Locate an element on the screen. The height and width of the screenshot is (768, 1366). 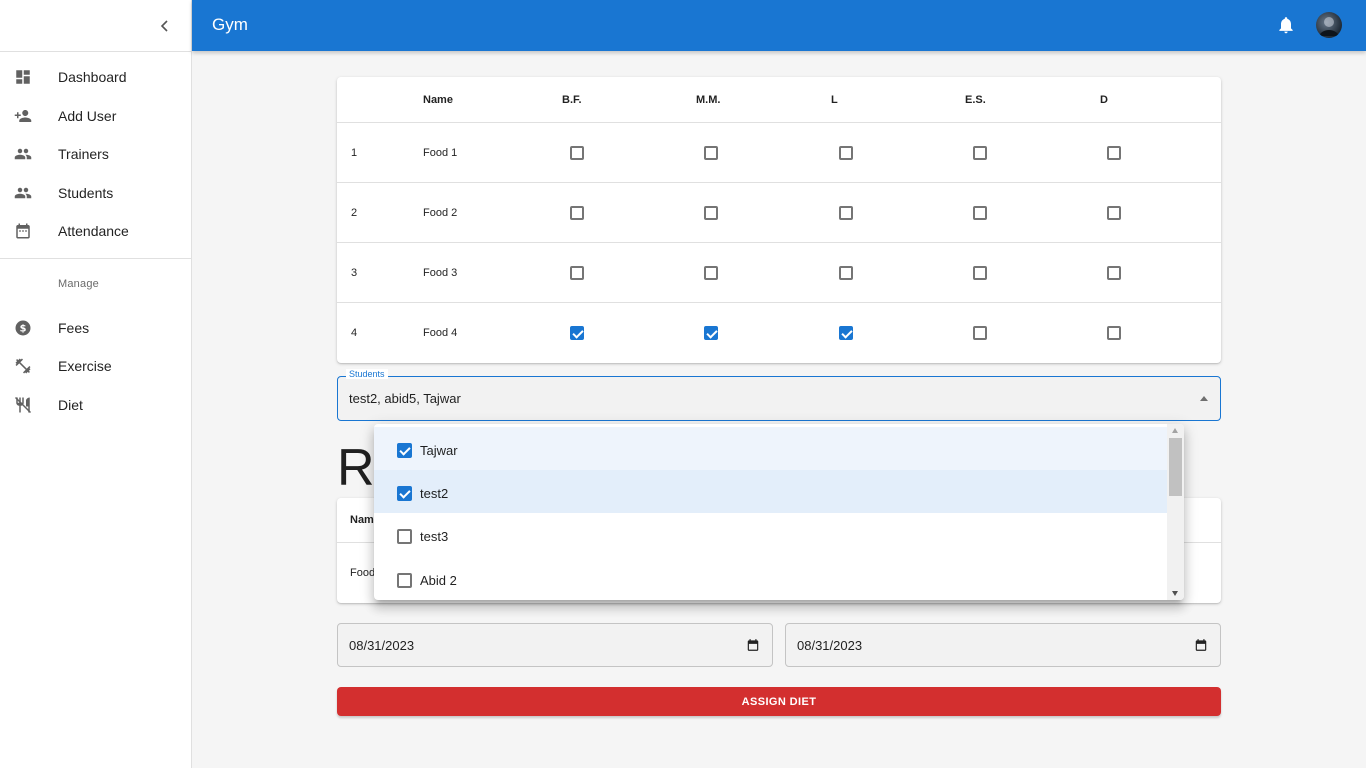
dashboard-icon is located at coordinates (23, 77).